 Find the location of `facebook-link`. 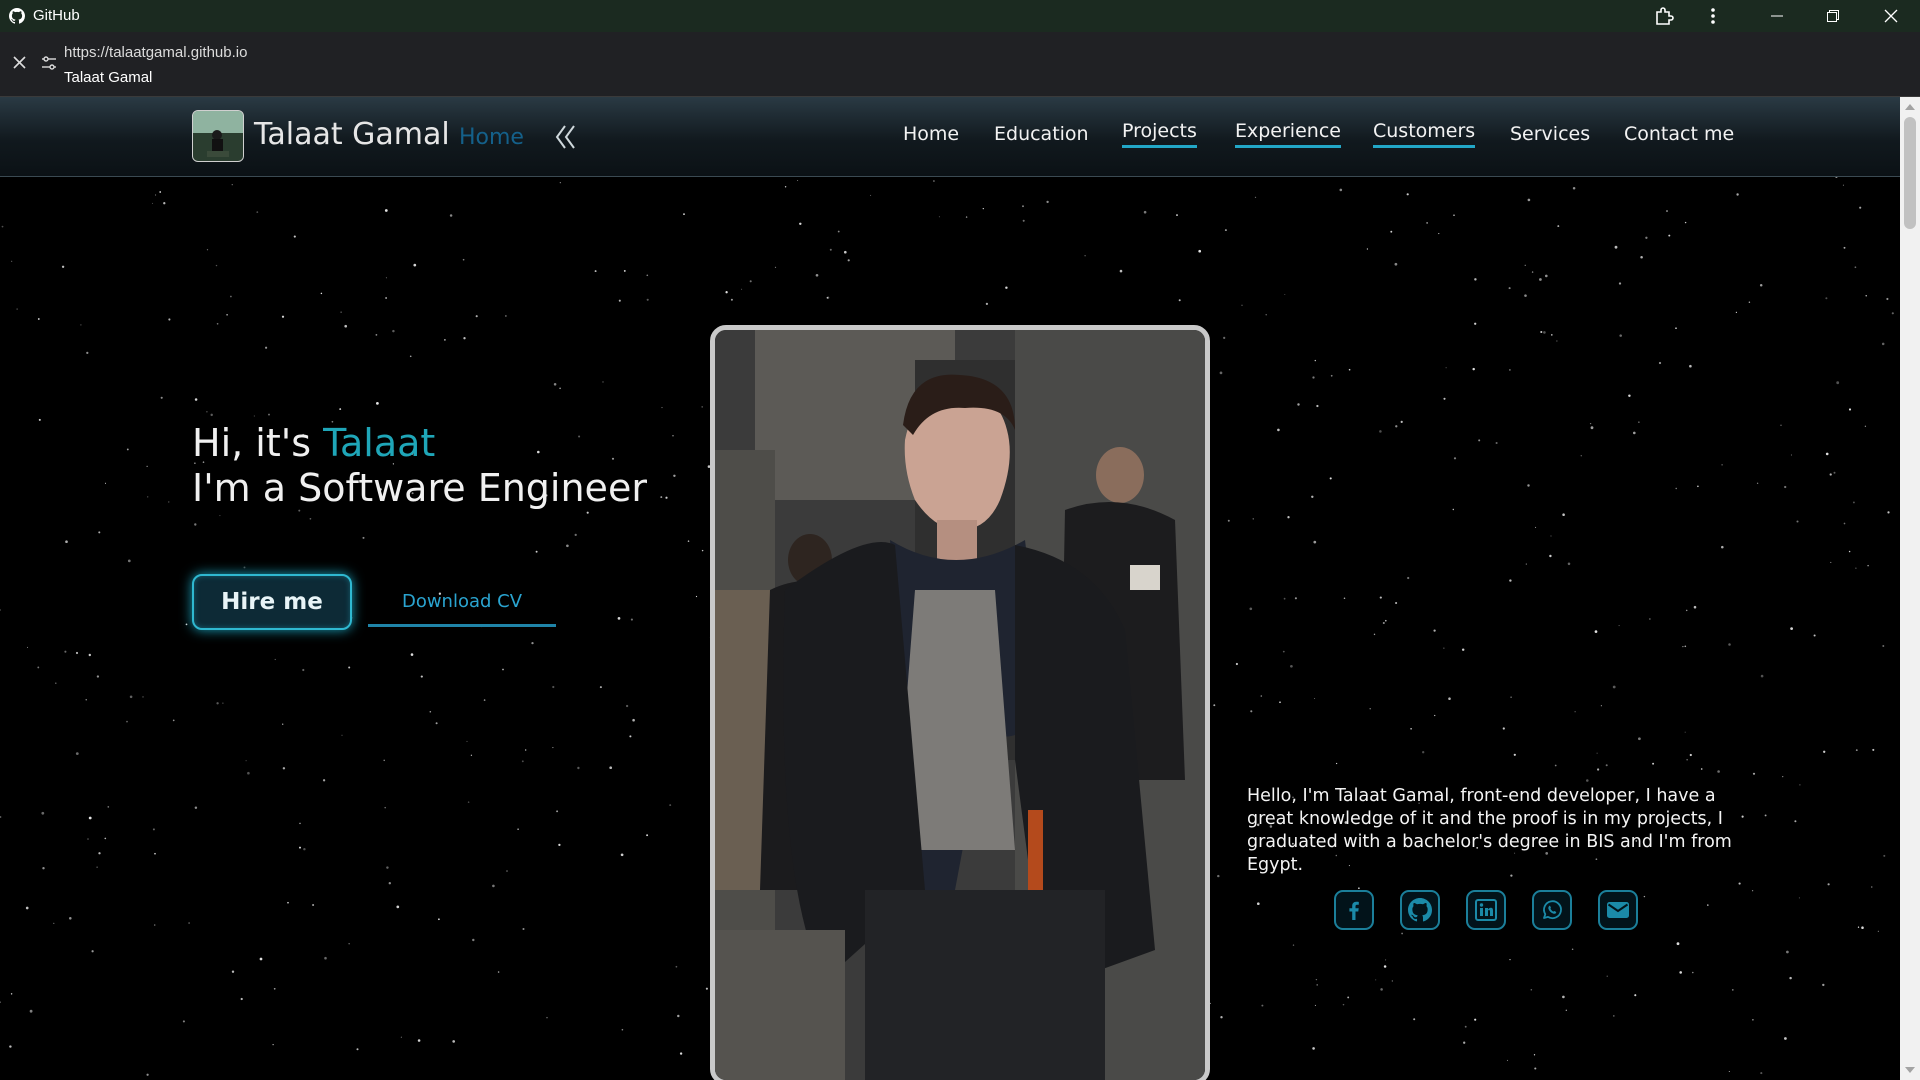

facebook-link is located at coordinates (1354, 910).